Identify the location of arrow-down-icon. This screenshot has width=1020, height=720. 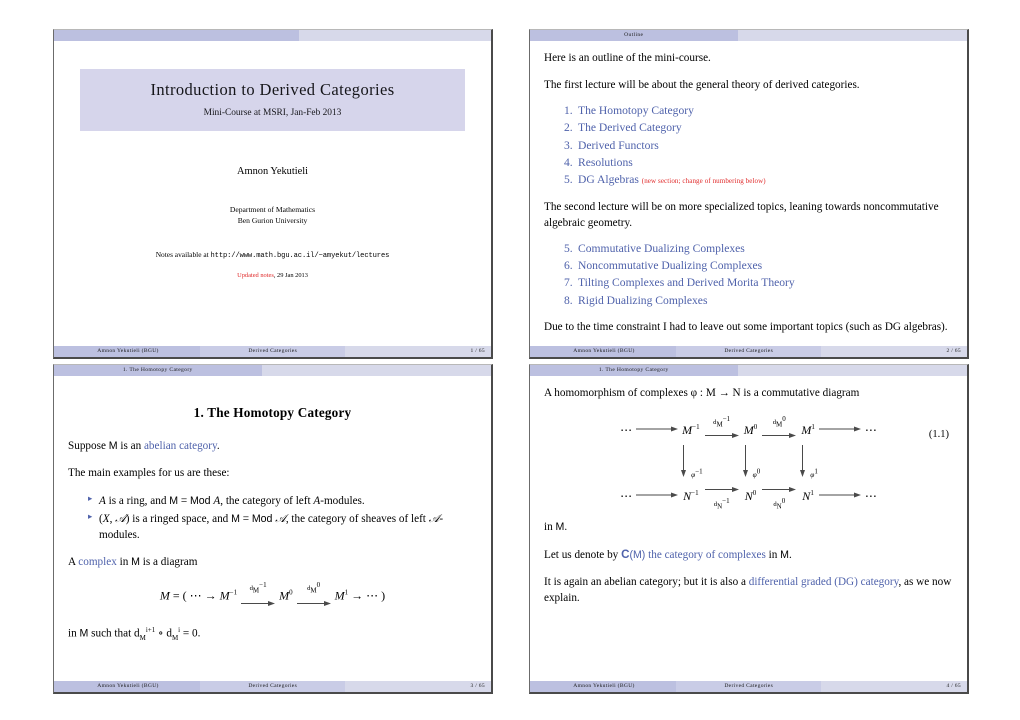
(803, 460).